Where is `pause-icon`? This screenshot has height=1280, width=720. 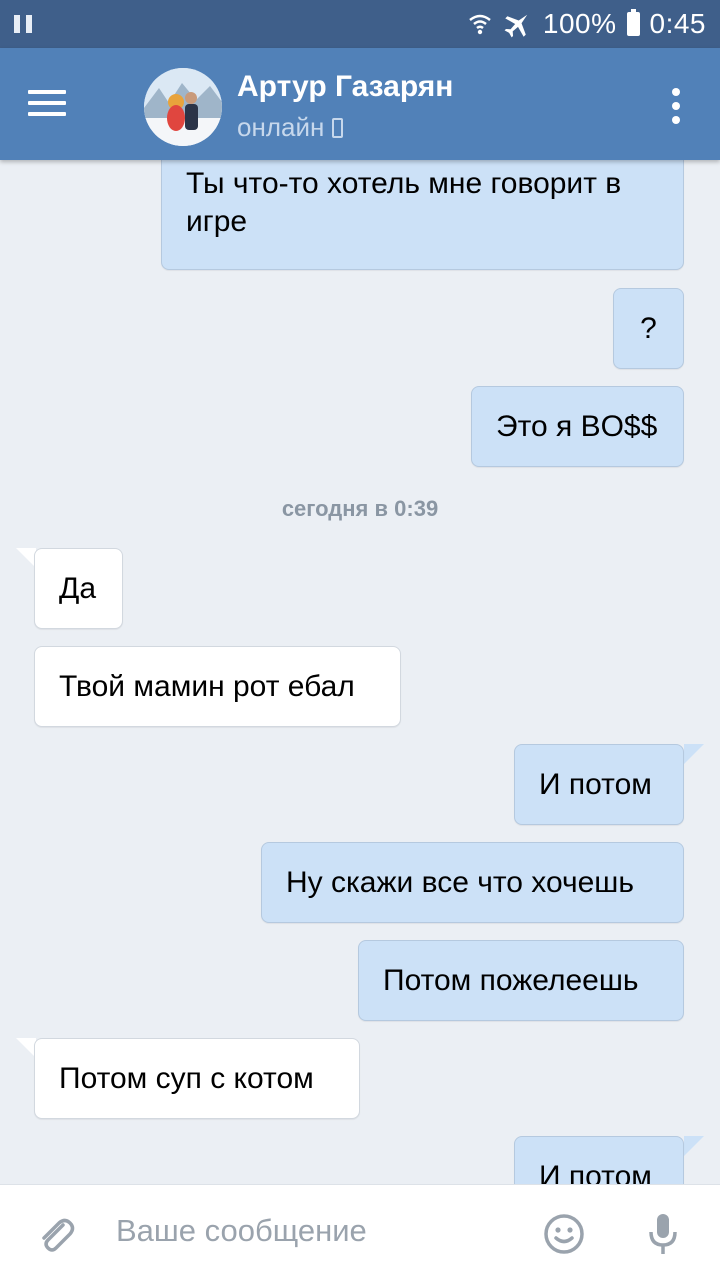
pause-icon is located at coordinates (25, 24).